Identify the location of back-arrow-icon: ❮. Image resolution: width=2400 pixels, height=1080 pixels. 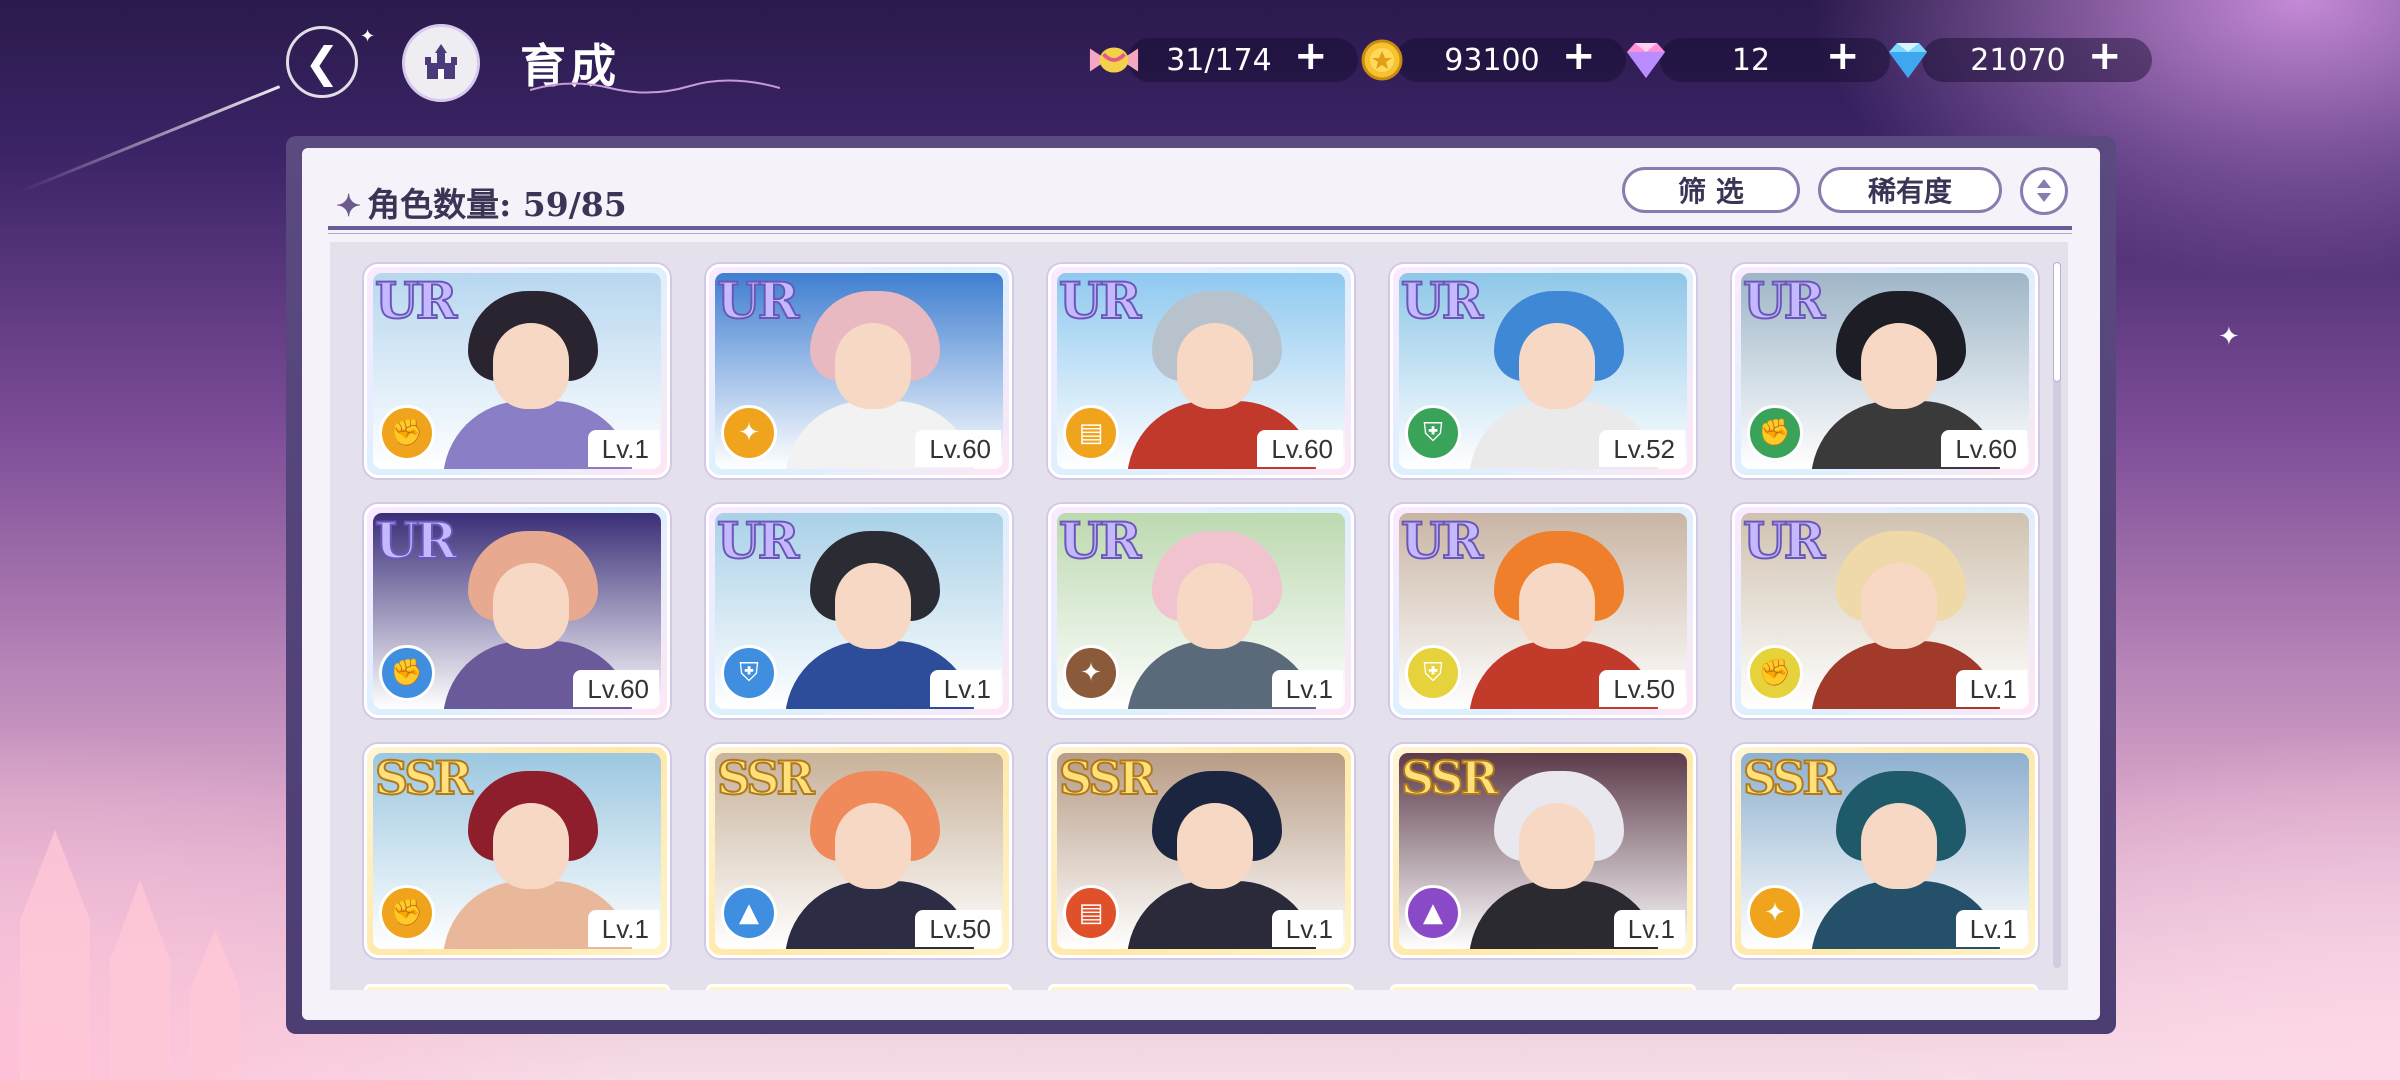
(322, 62).